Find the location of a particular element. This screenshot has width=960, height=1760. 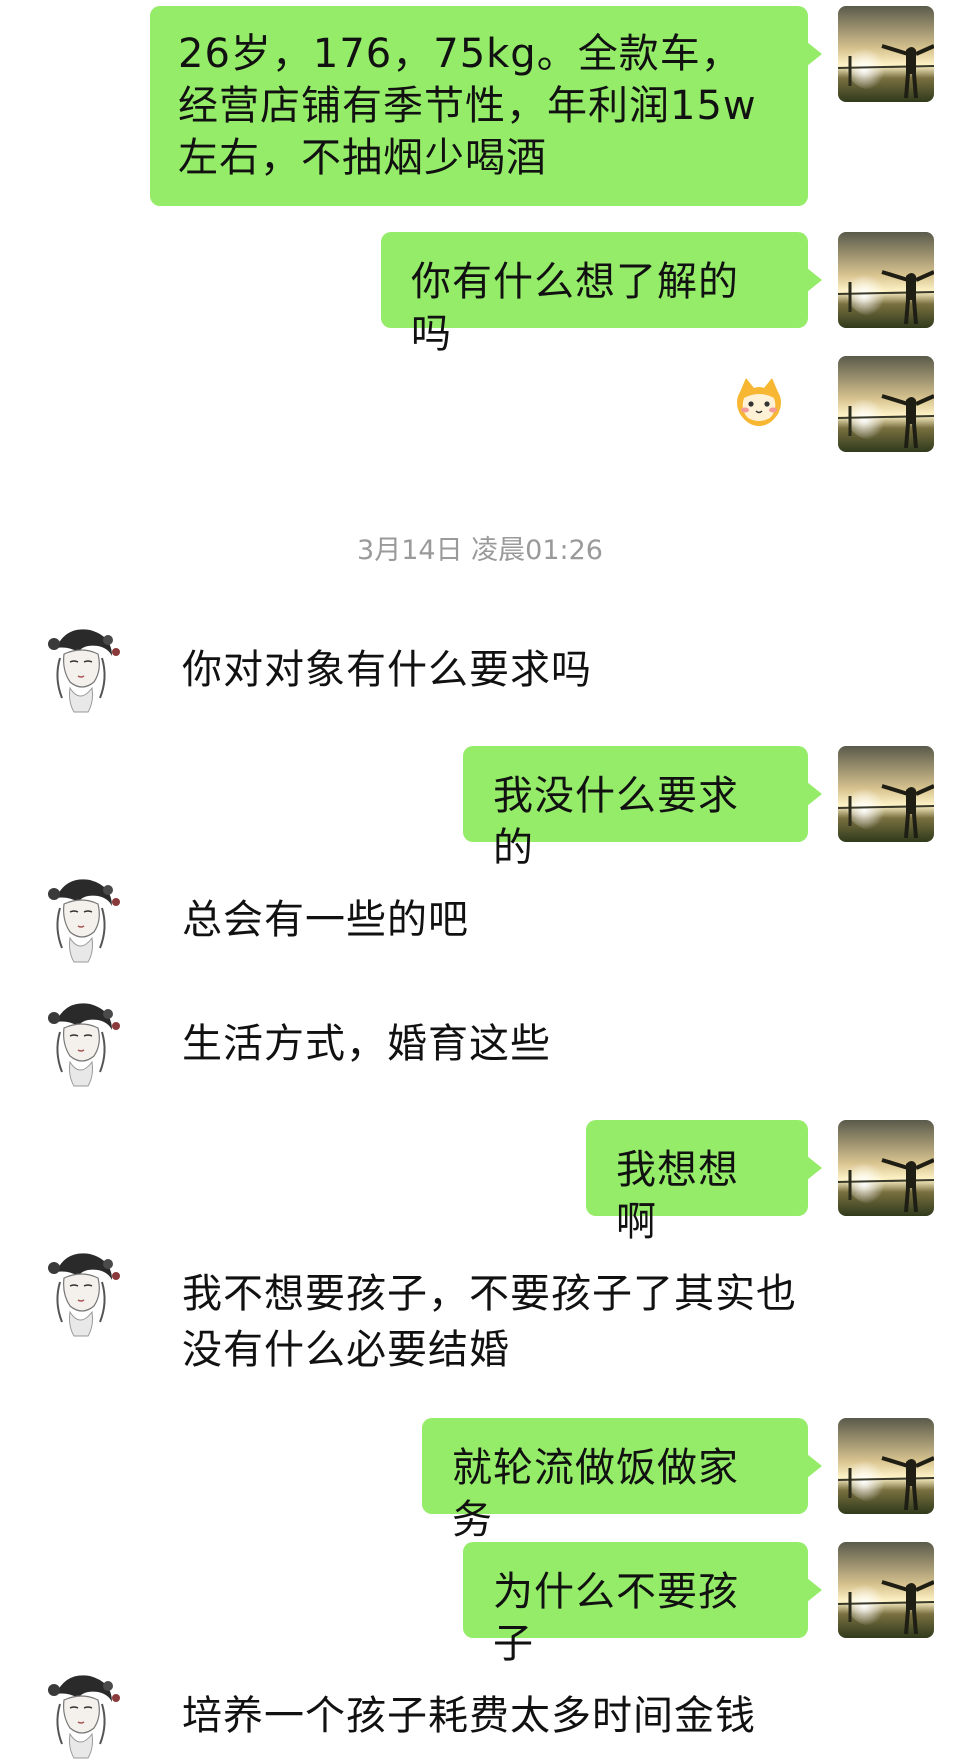

cat-emoji-icon is located at coordinates (759, 403).